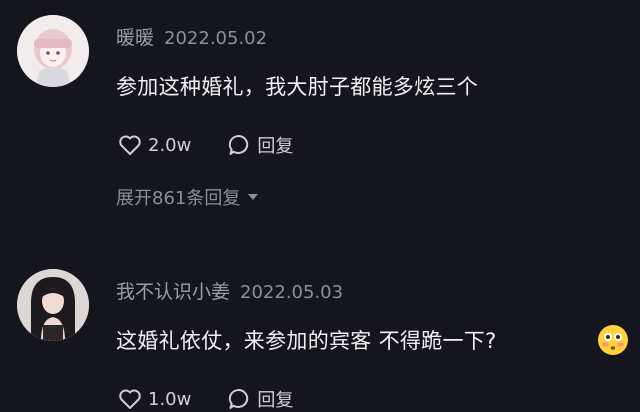 The width and height of the screenshot is (640, 412). I want to click on cartoon-girl-avatar-icon, so click(53, 51).